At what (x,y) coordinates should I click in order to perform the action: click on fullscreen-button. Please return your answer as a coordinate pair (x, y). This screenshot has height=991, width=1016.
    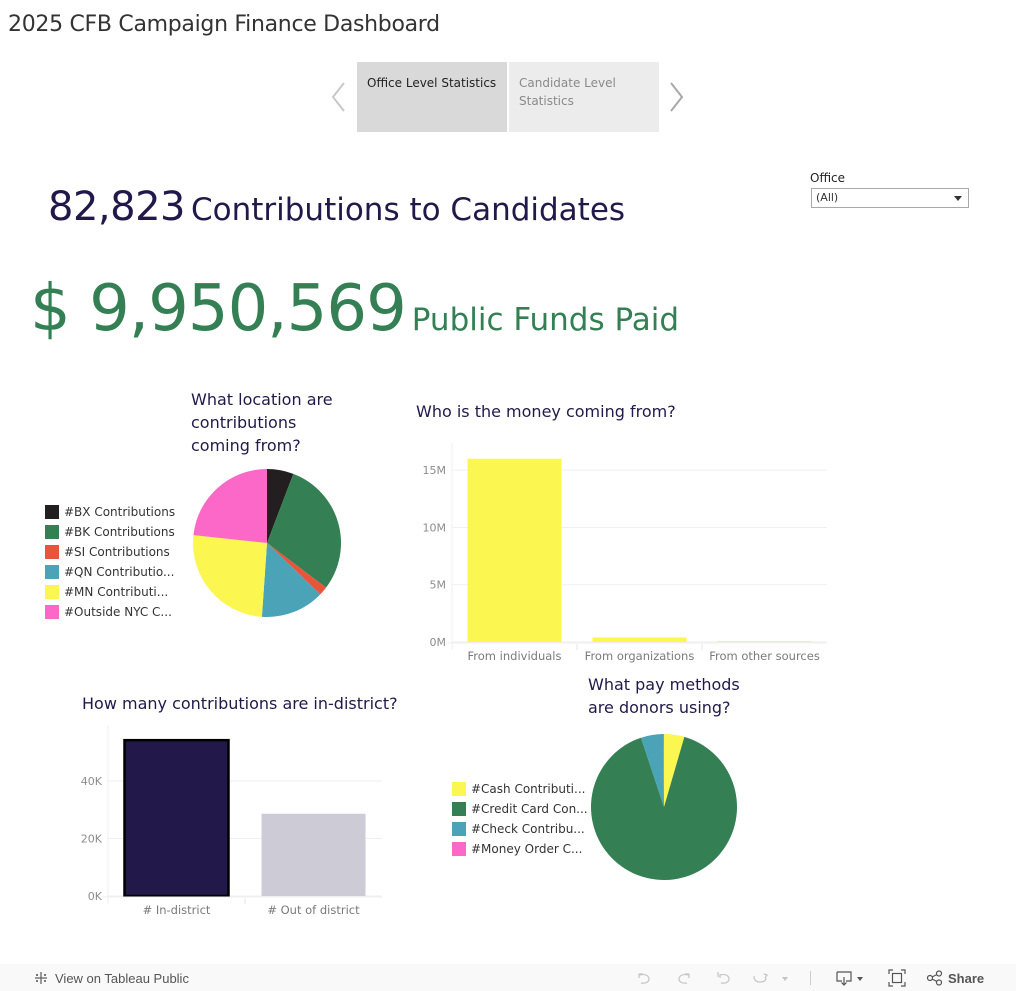
    Looking at the image, I should click on (897, 978).